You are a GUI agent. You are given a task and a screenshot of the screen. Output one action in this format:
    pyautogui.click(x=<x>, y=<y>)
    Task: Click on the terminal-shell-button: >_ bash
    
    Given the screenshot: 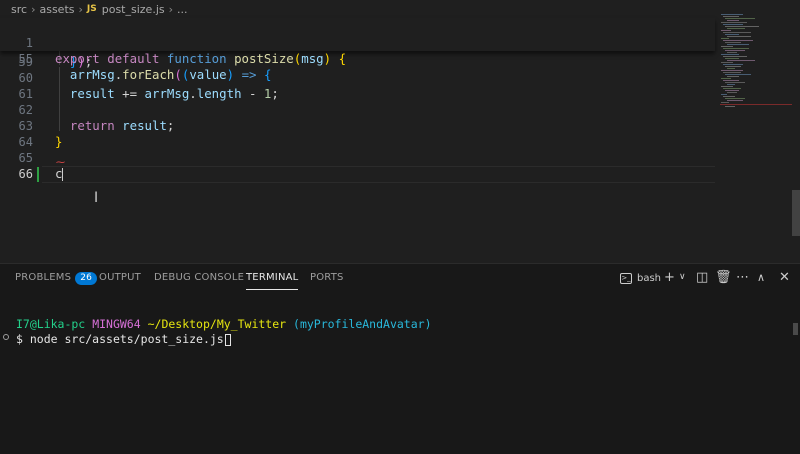 What is the action you would take?
    pyautogui.click(x=640, y=278)
    